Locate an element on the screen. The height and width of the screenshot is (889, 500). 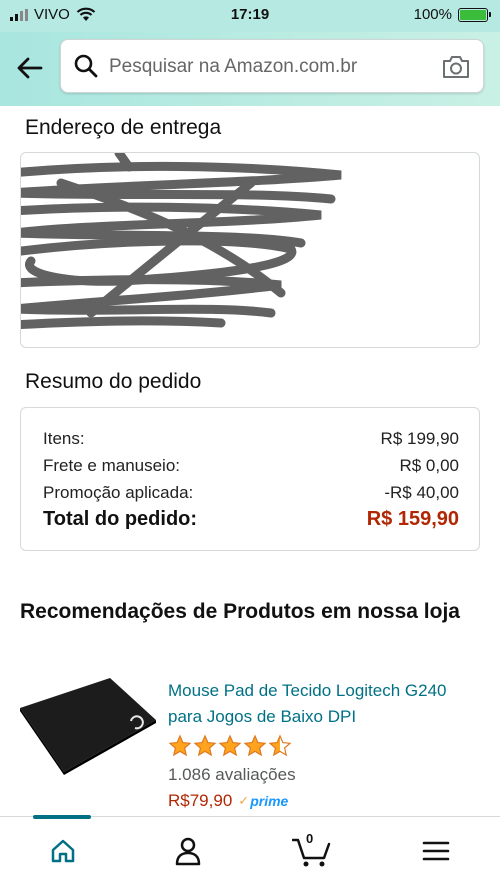
battery-label: 100% is located at coordinates (432, 14).